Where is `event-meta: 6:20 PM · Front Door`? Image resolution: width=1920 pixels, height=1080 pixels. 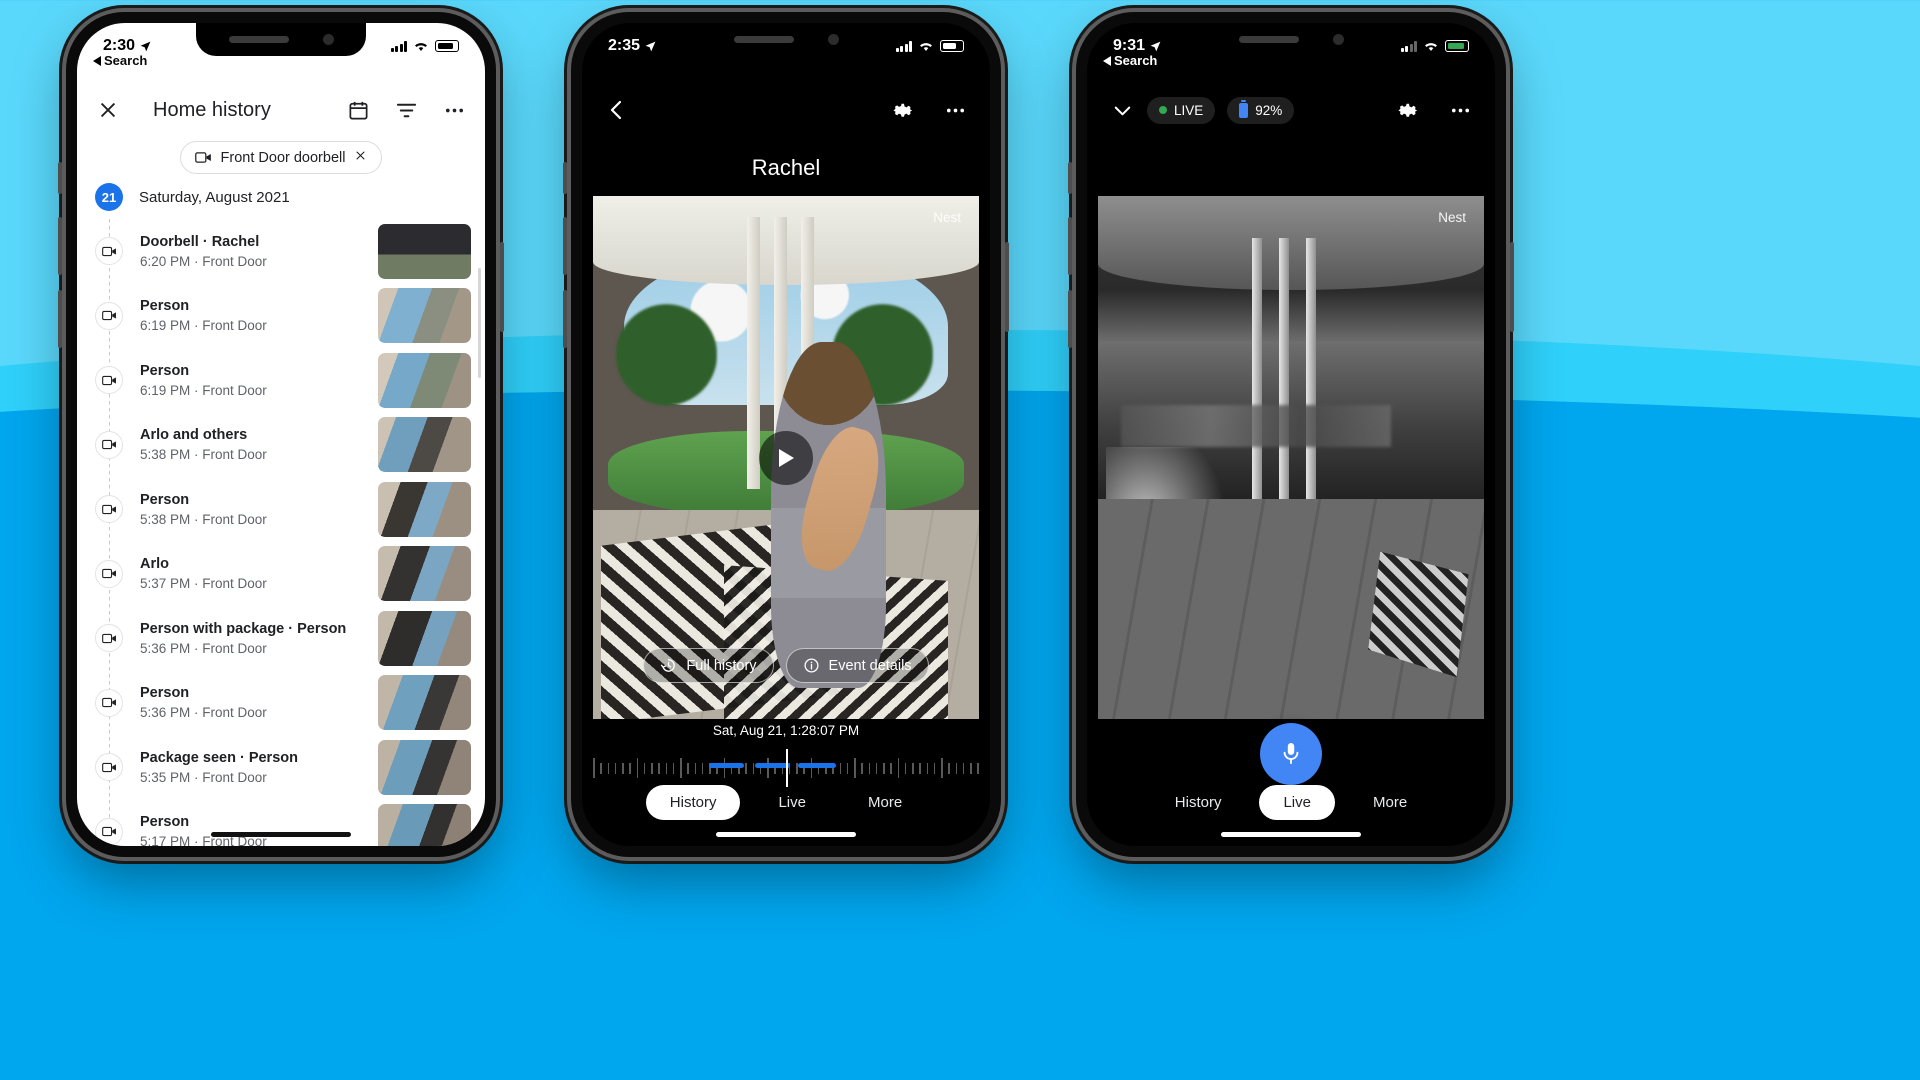 event-meta: 6:20 PM · Front Door is located at coordinates (203, 261).